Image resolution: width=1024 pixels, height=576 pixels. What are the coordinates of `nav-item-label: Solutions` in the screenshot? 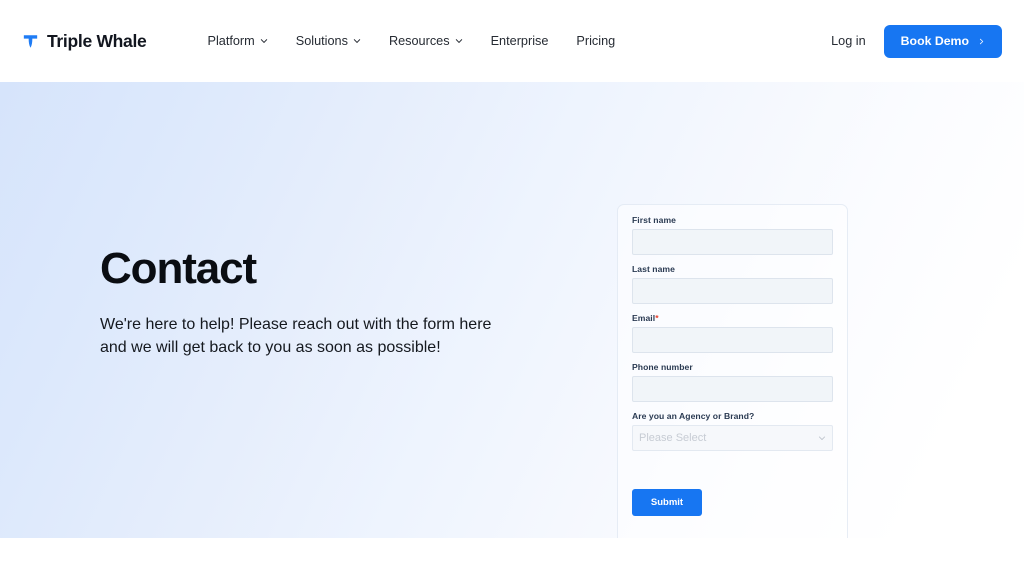 It's located at (321, 41).